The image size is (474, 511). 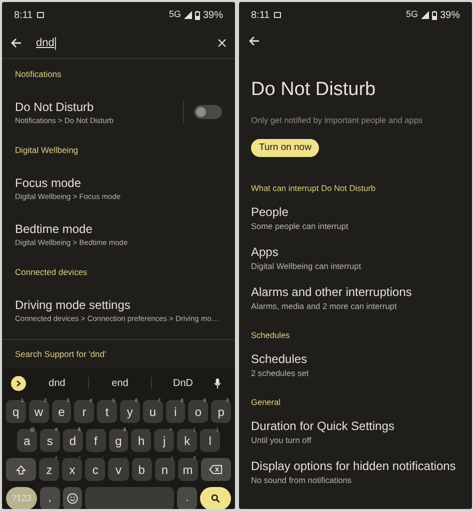 I want to click on item-summary: Until you turn off, so click(x=281, y=440).